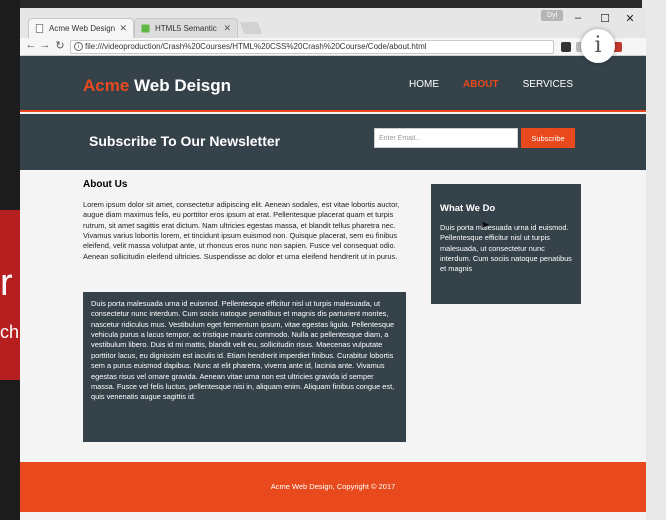  Describe the element at coordinates (45, 45) in the screenshot. I see `forward-arrow-icon: →` at that location.